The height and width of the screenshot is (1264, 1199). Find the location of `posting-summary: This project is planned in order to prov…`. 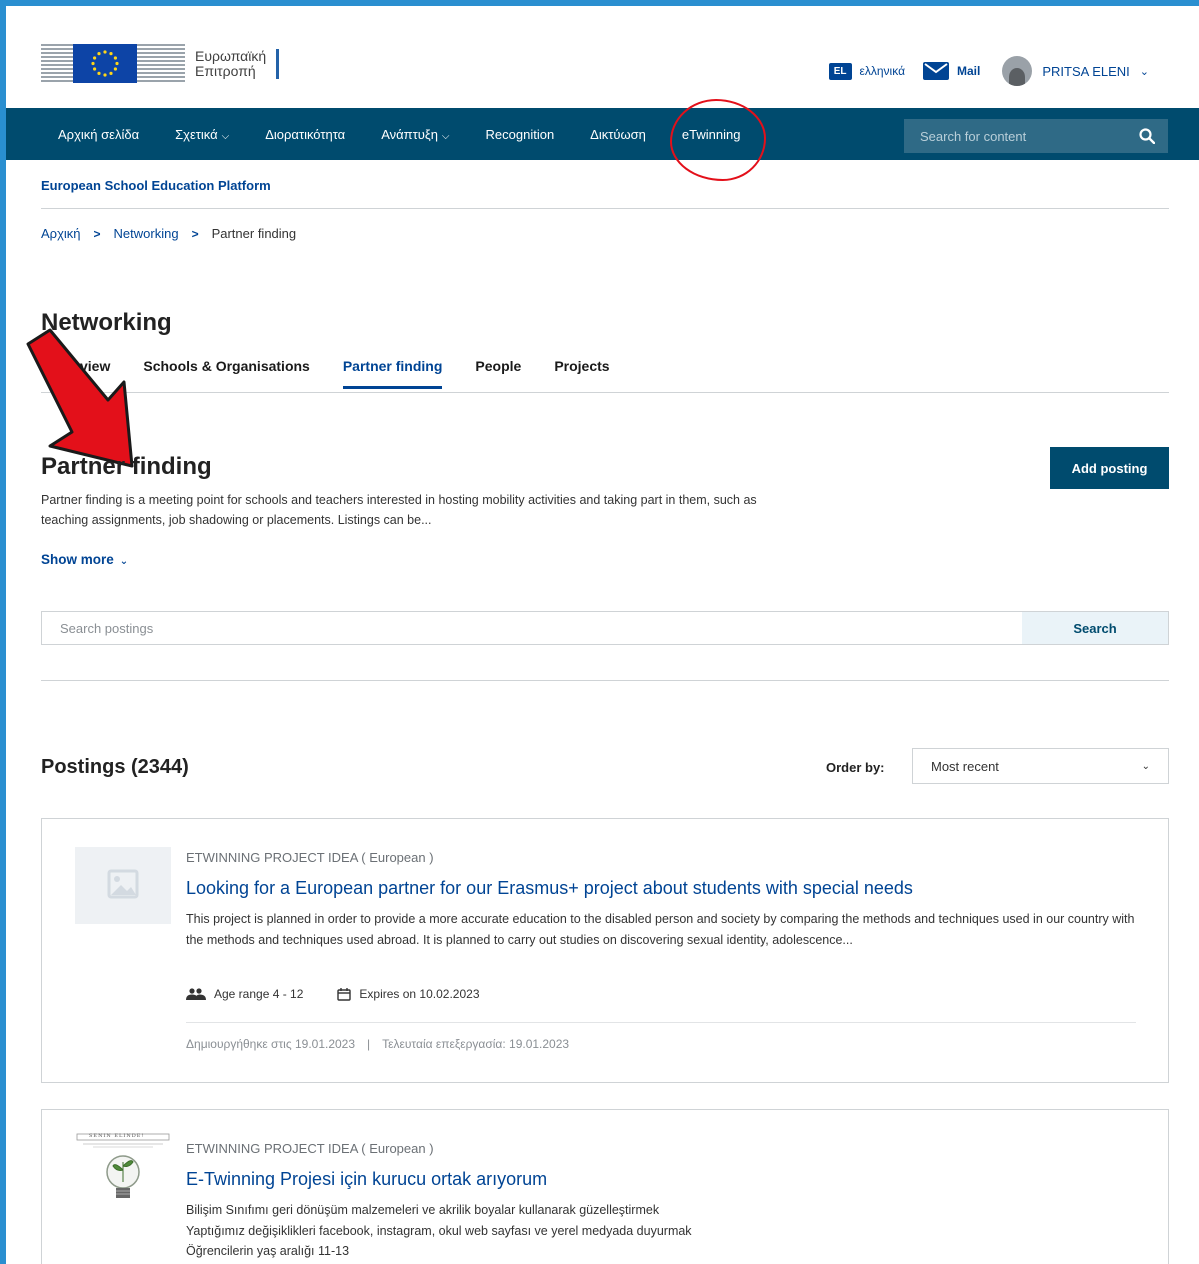

posting-summary: This project is planned in order to prov… is located at coordinates (660, 929).